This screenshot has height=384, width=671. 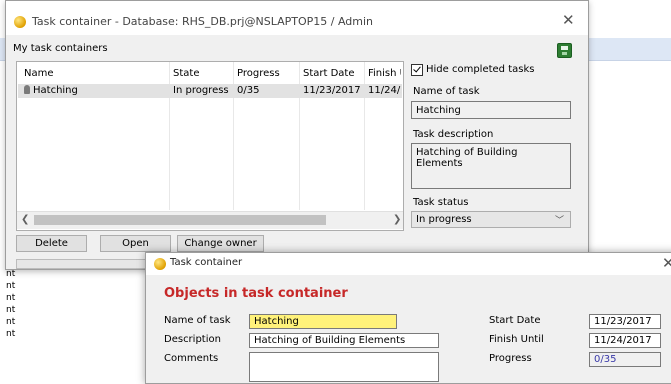 What do you see at coordinates (564, 50) in the screenshot?
I see `save-icon` at bounding box center [564, 50].